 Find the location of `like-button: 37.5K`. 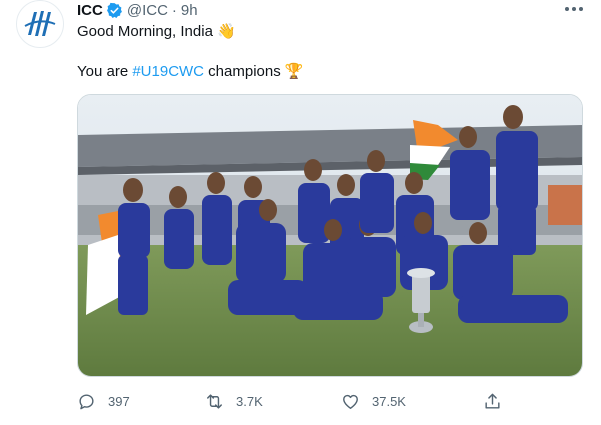

like-button: 37.5K is located at coordinates (373, 401).